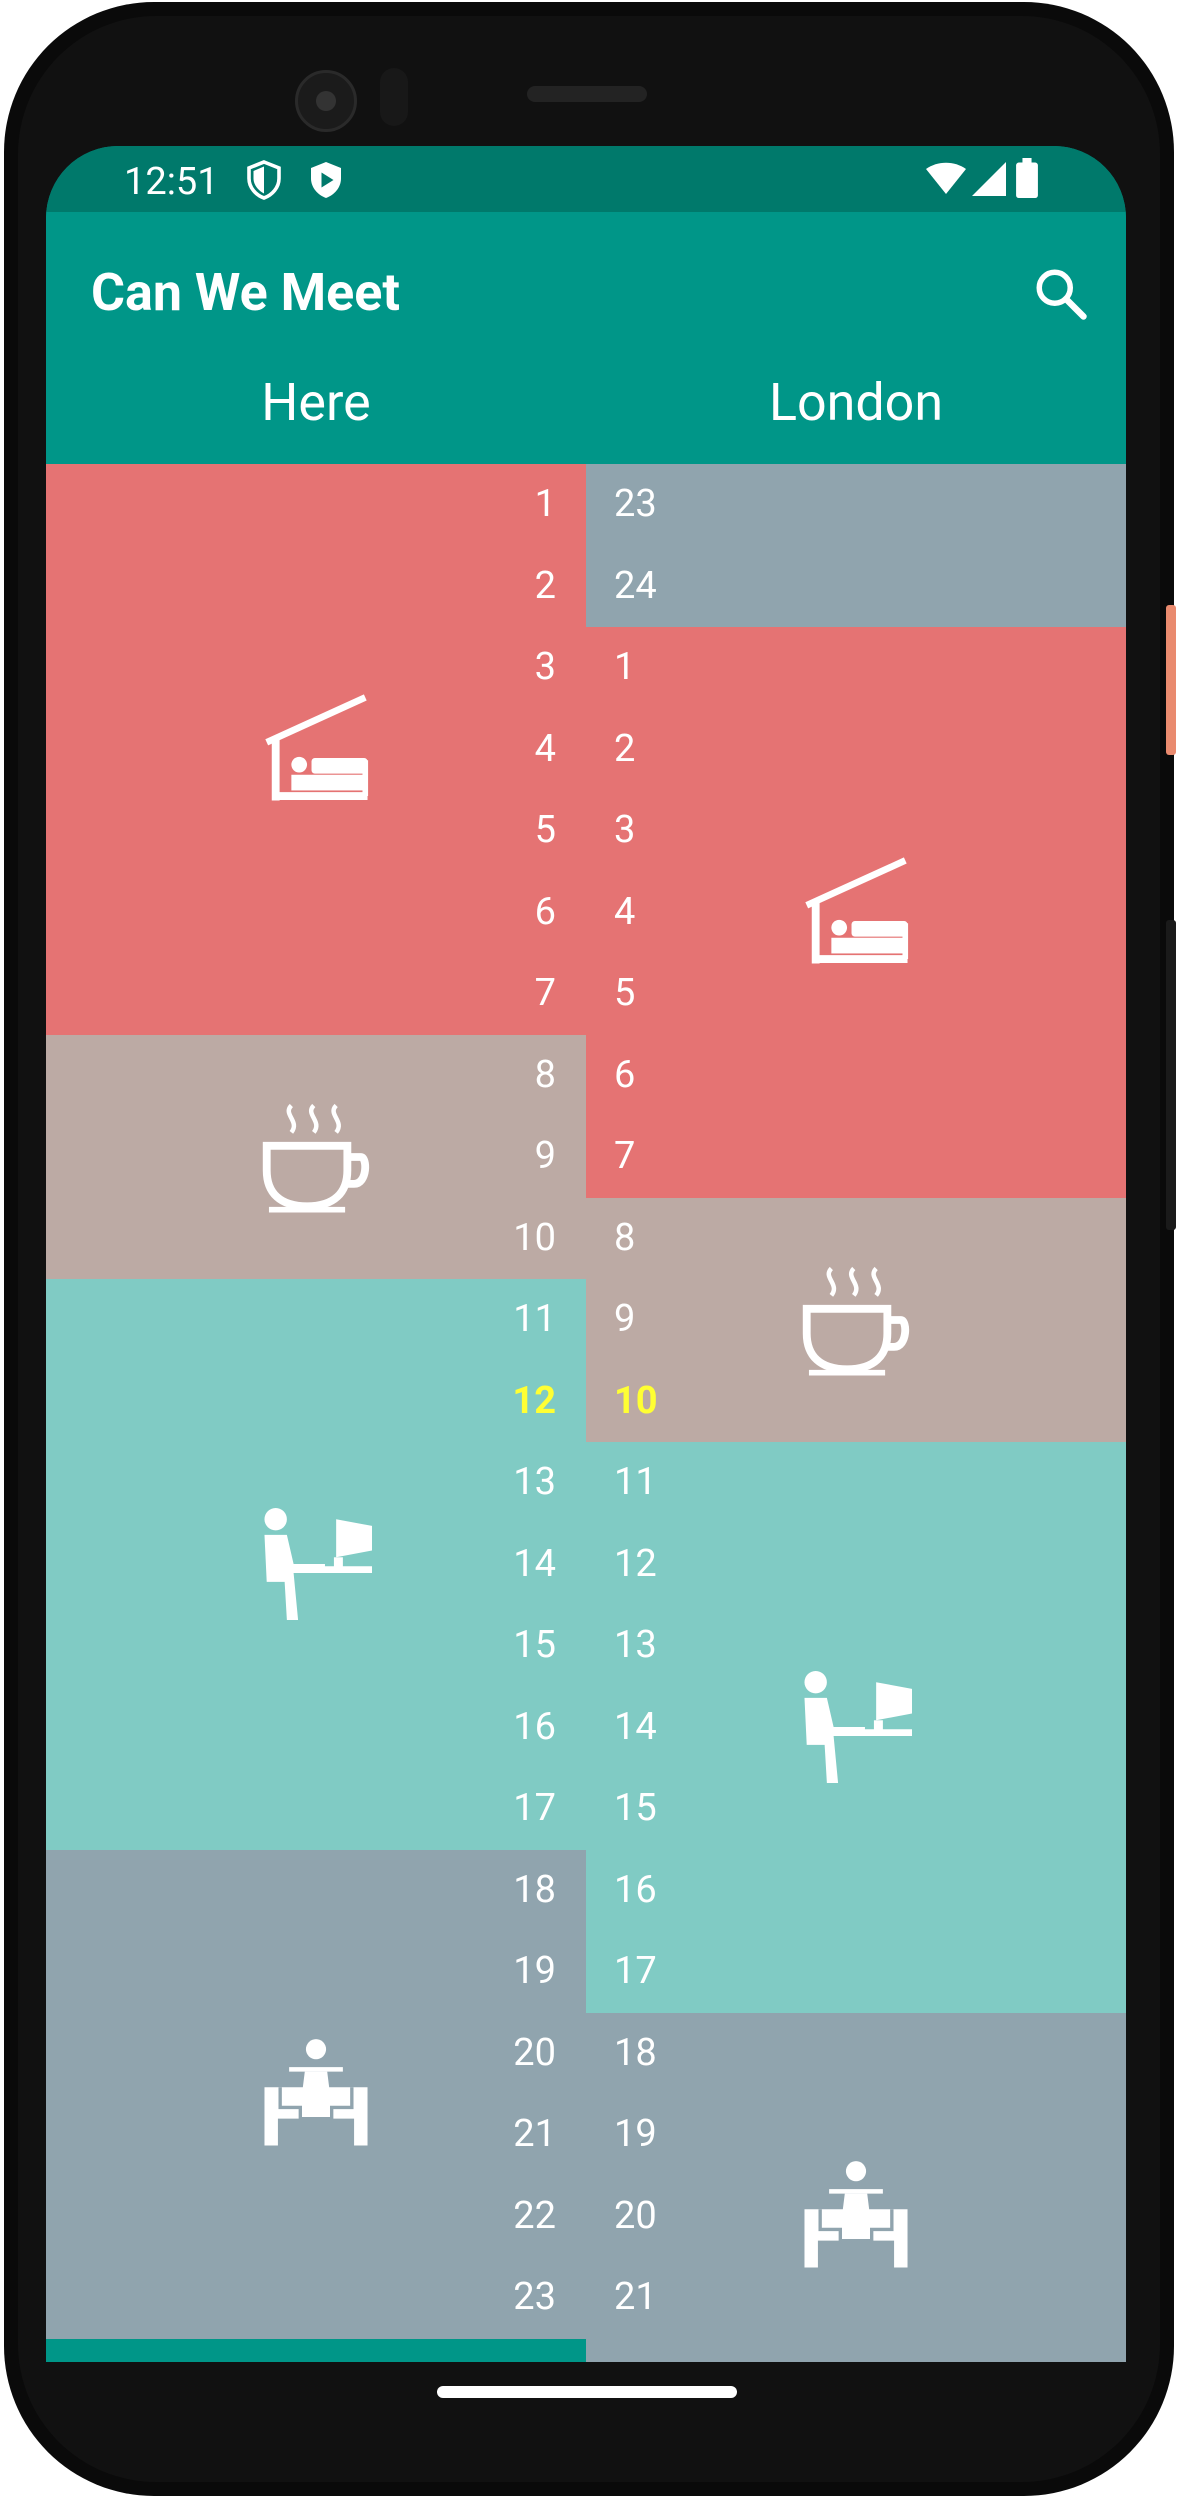 The width and height of the screenshot is (1178, 2498). I want to click on london-hour-label: 14, so click(636, 1728).